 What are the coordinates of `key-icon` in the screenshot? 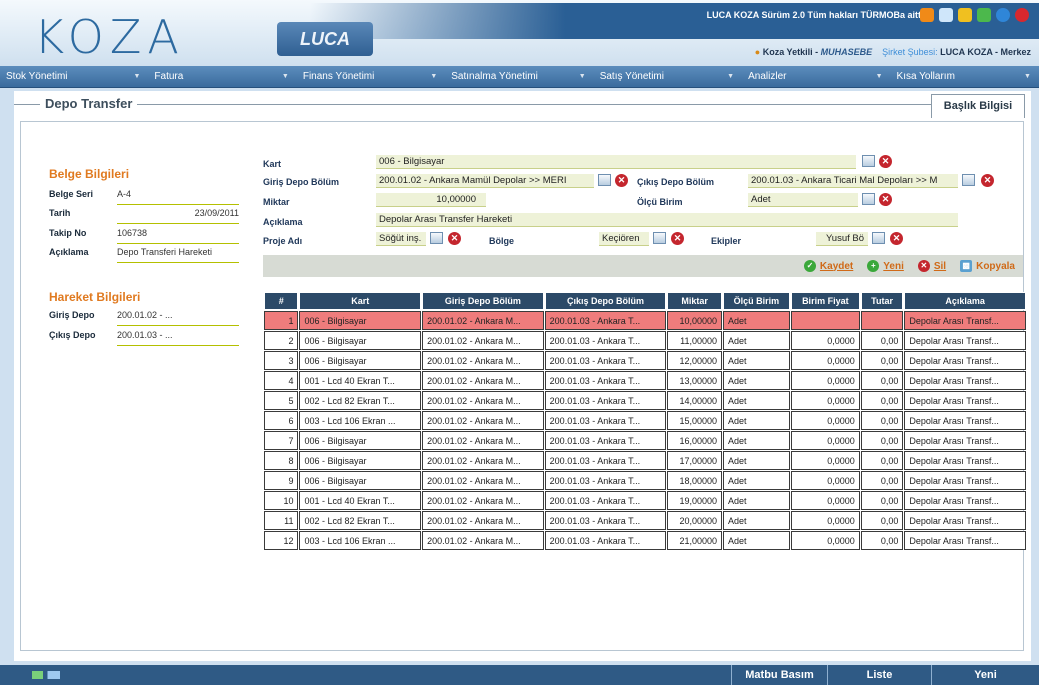 It's located at (965, 15).